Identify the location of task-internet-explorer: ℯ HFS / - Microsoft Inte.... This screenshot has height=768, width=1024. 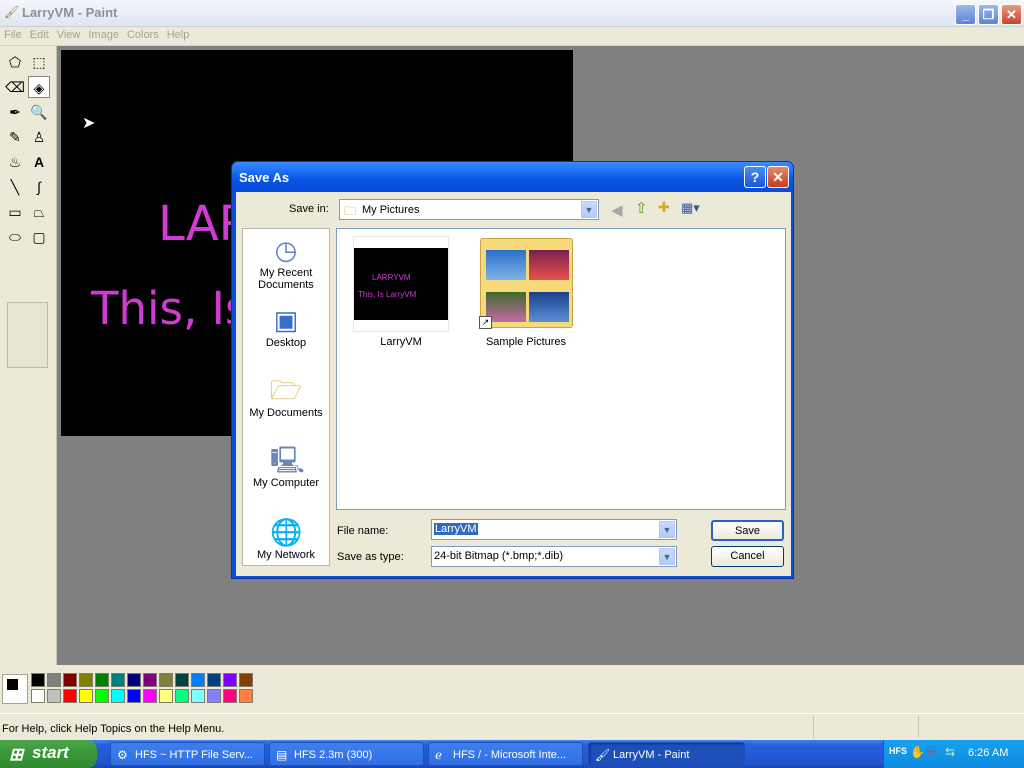
(505, 754).